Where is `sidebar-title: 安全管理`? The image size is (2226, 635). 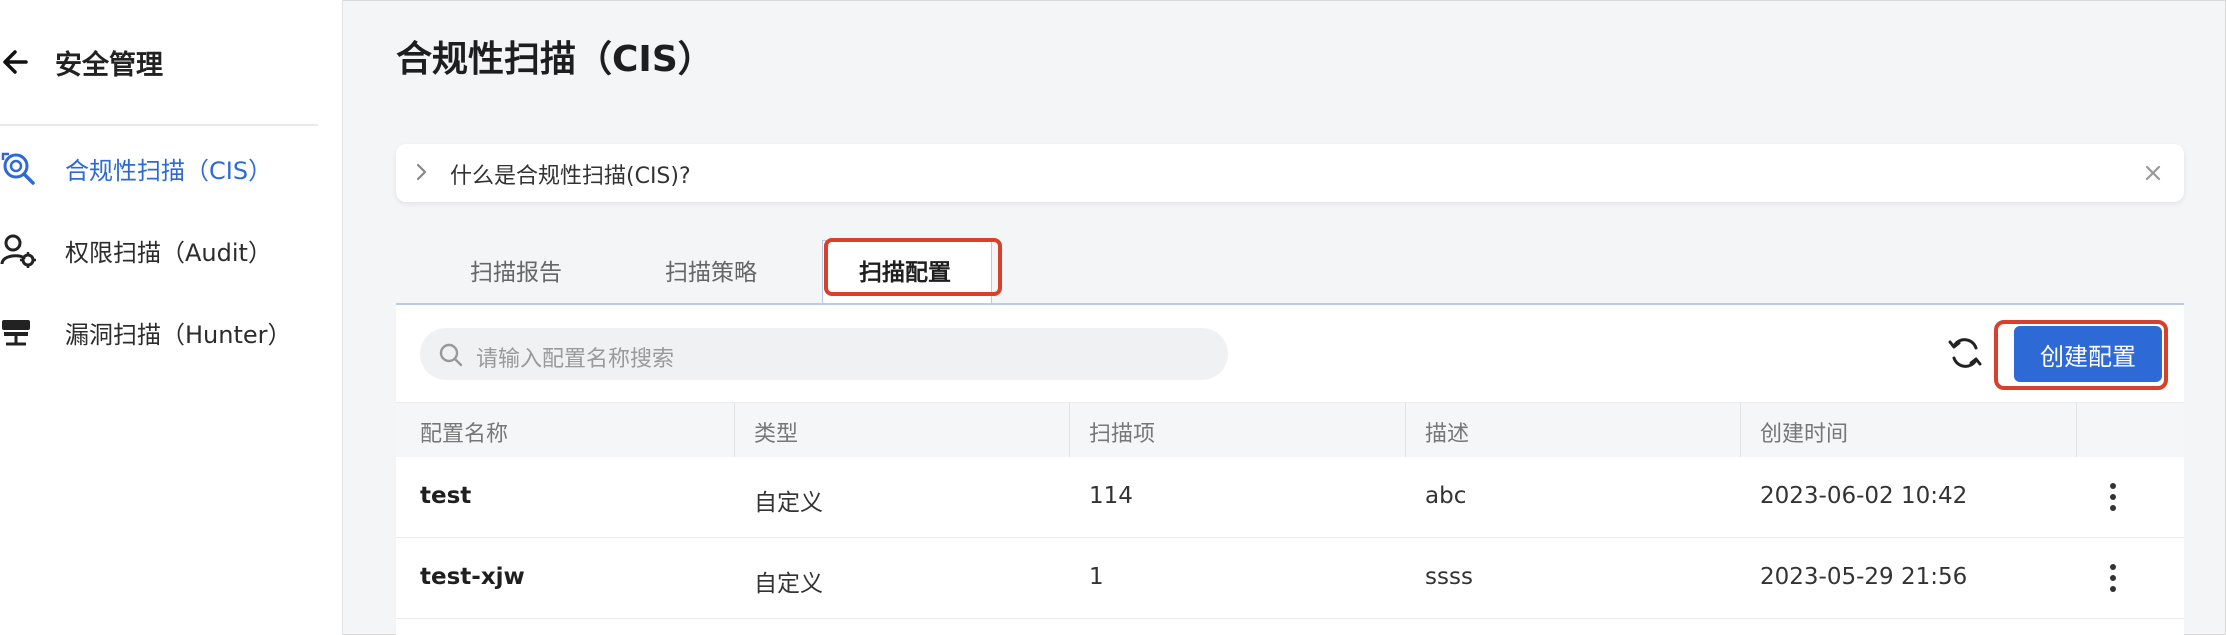 sidebar-title: 安全管理 is located at coordinates (109, 65).